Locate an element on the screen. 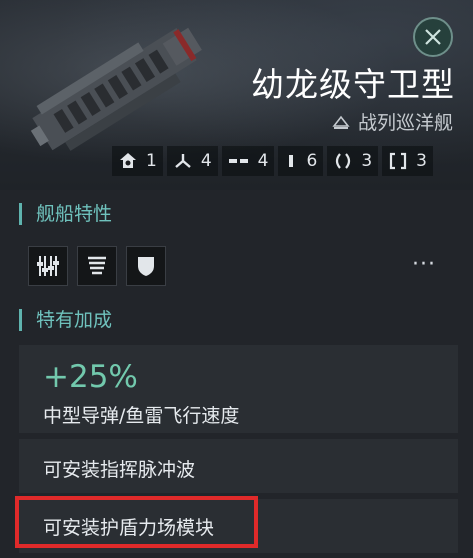 The height and width of the screenshot is (558, 473). close-icon is located at coordinates (433, 37).